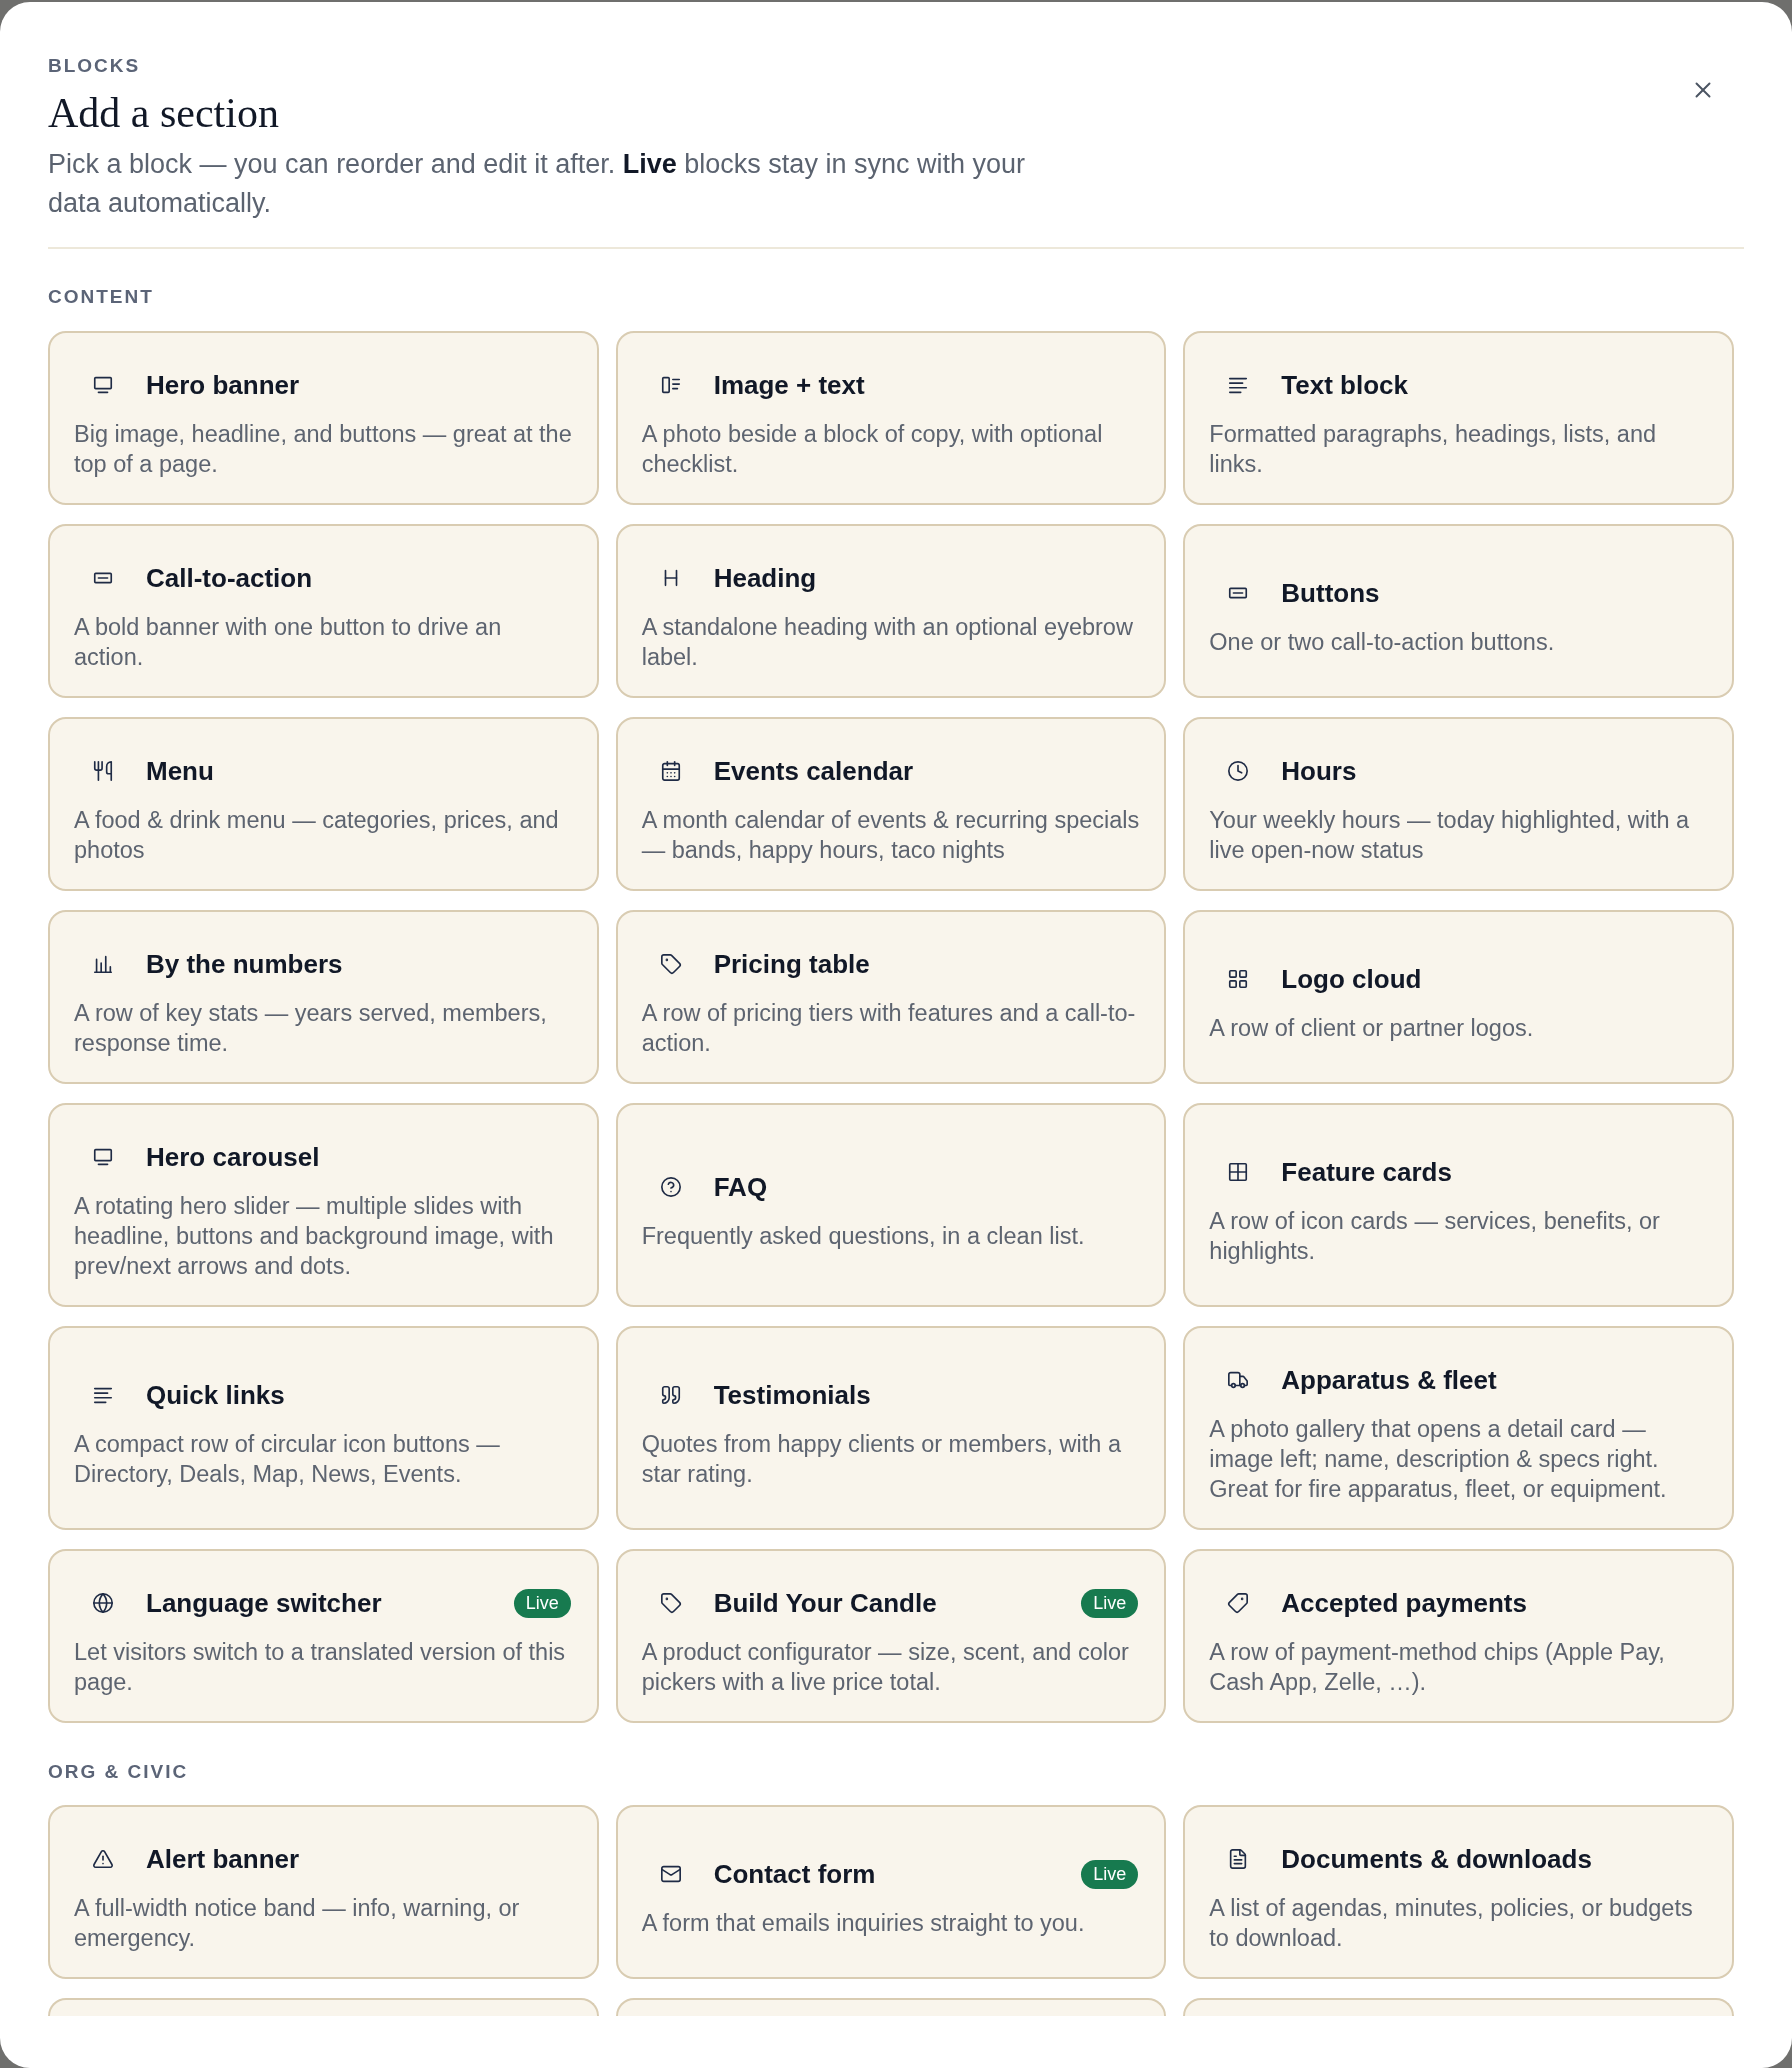  I want to click on block-title: FAQ, so click(740, 1187).